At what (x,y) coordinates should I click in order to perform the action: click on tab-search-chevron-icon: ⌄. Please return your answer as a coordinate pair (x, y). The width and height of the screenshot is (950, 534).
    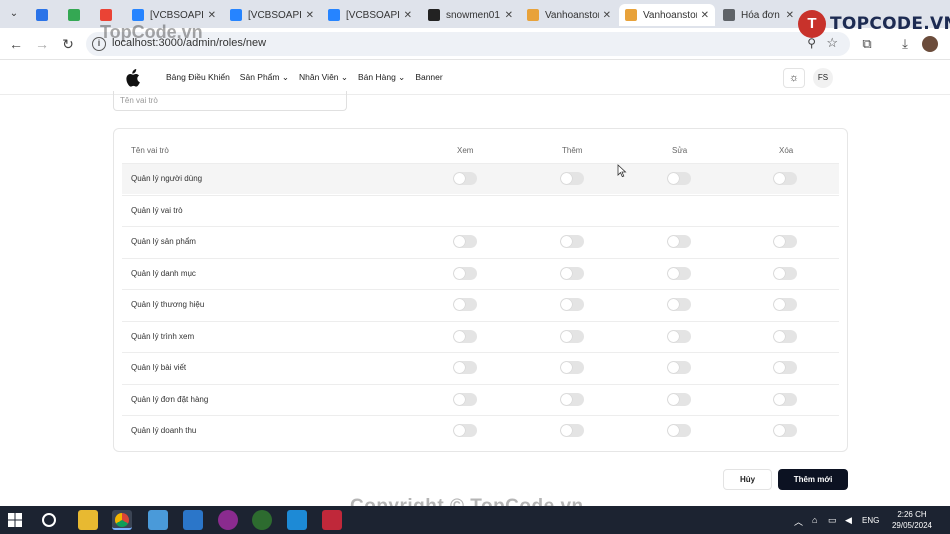
    Looking at the image, I should click on (14, 14).